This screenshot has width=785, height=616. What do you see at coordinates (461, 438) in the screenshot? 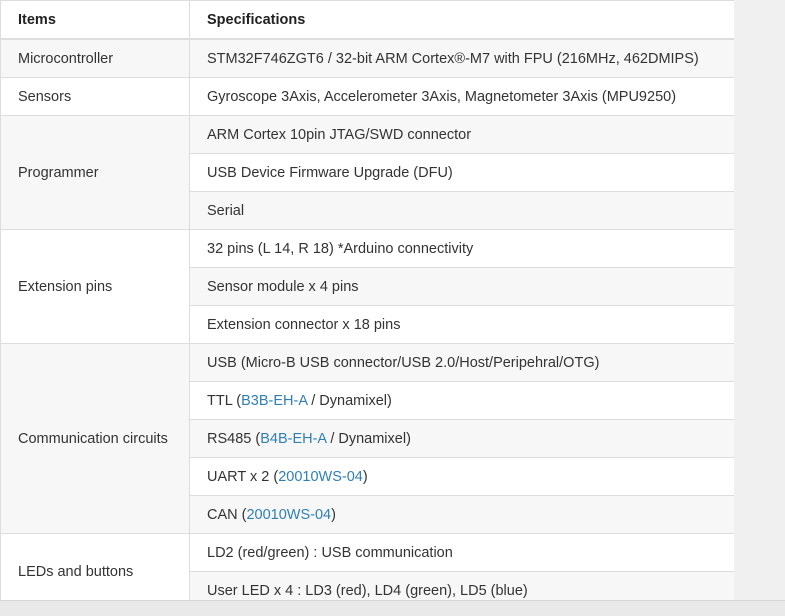
I see `spec-cell-rs485: RS485 (B4B-EH-A / Dynamixel)` at bounding box center [461, 438].